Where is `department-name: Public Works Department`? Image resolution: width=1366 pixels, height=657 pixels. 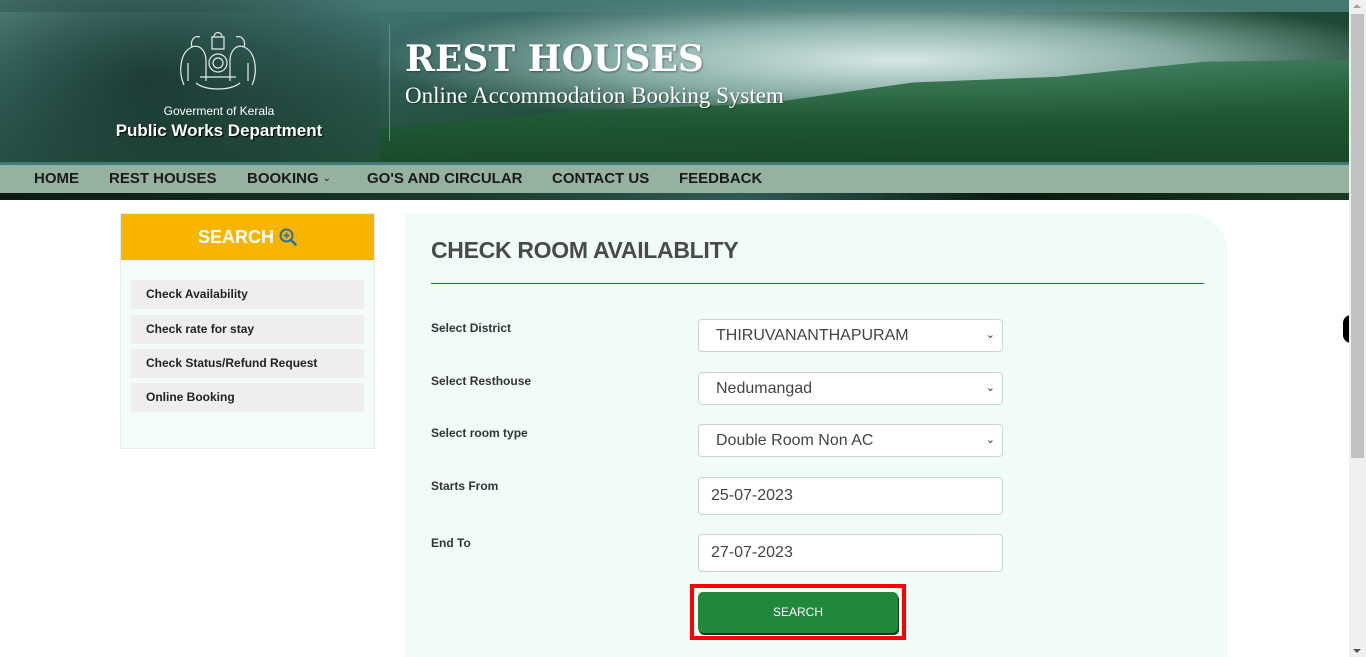
department-name: Public Works Department is located at coordinates (219, 130).